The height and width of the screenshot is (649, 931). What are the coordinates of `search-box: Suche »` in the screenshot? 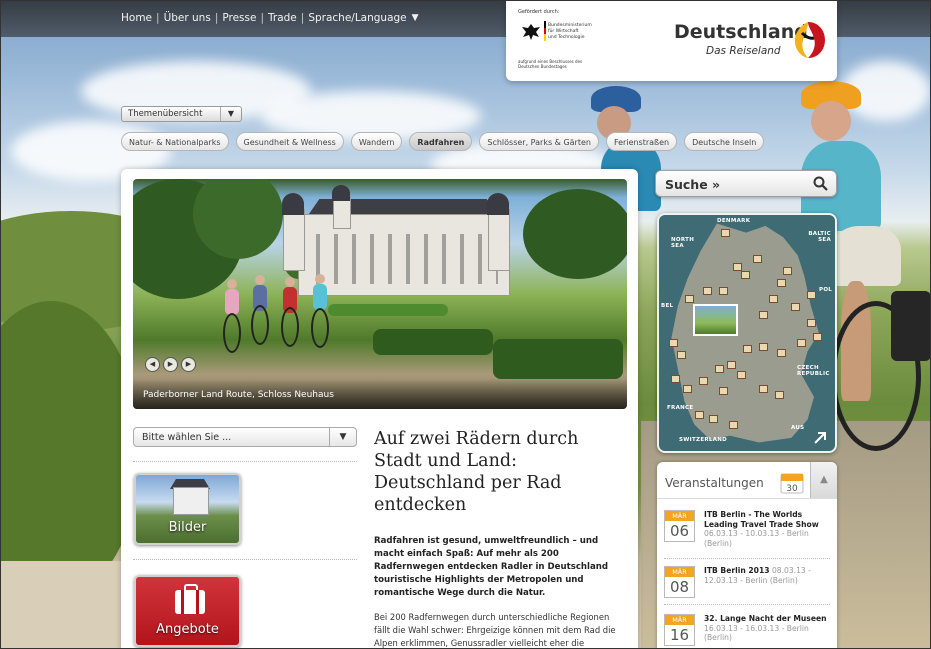 It's located at (746, 183).